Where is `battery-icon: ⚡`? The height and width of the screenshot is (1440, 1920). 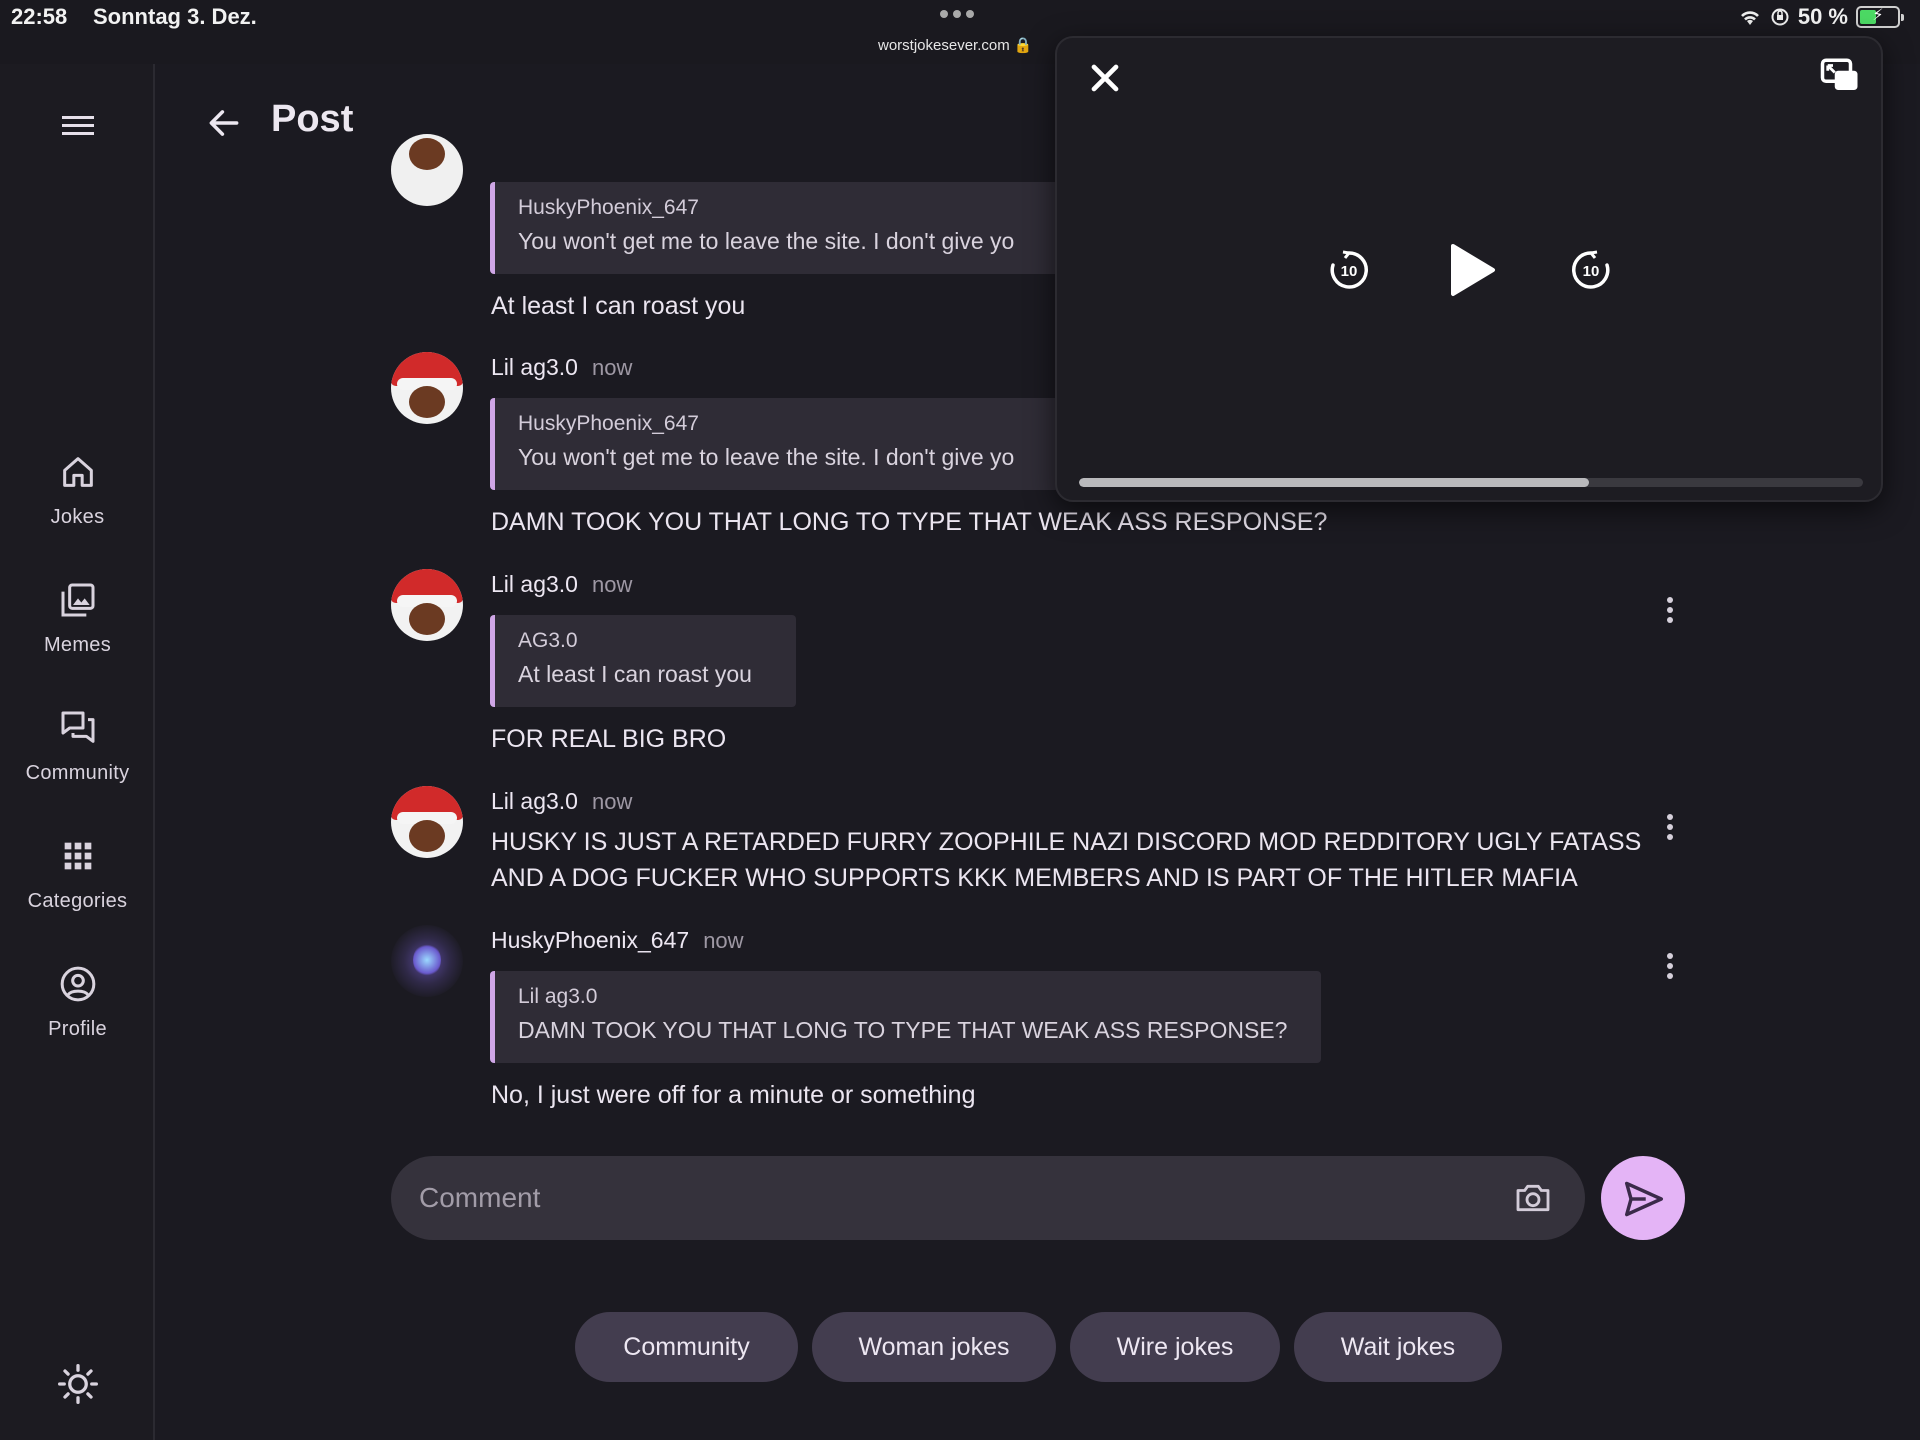
battery-icon: ⚡ is located at coordinates (1880, 17).